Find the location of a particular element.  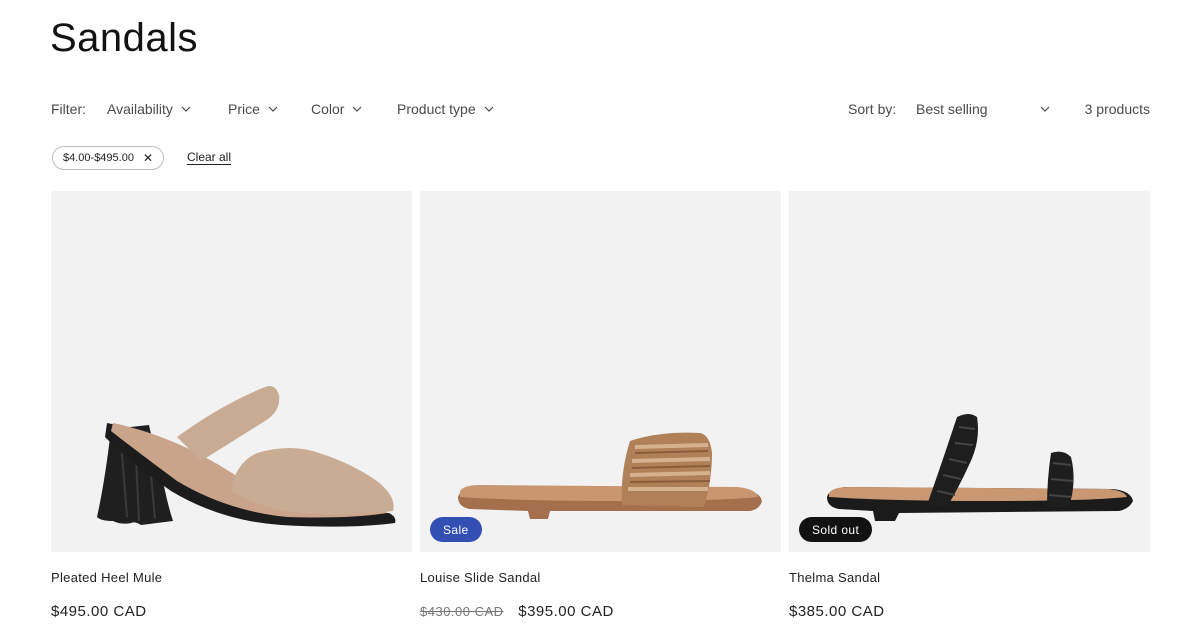

active-filter-label: $4.00-$495.00 is located at coordinates (98, 158).